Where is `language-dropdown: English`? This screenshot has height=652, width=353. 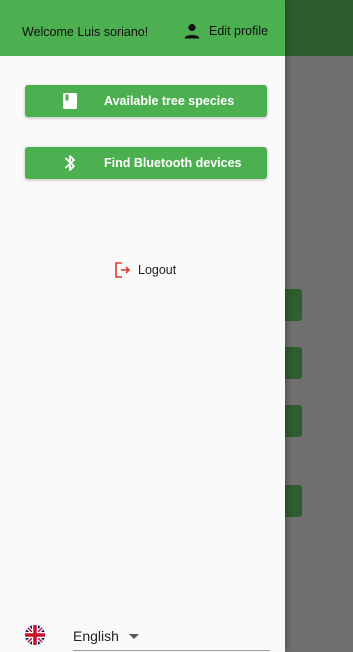 language-dropdown: English is located at coordinates (171, 636).